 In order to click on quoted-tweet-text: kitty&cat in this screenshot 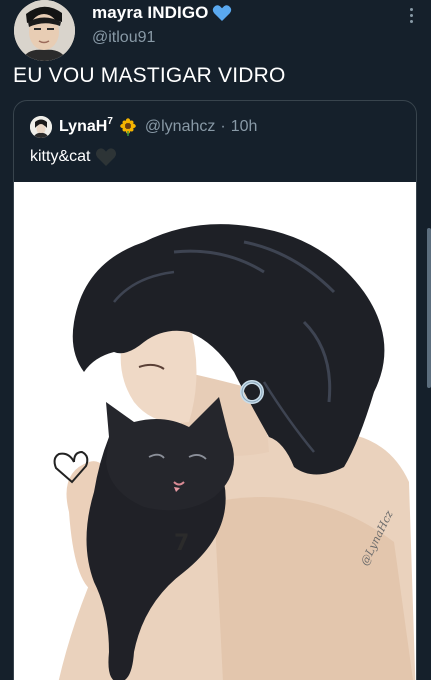, I will do `click(73, 157)`.